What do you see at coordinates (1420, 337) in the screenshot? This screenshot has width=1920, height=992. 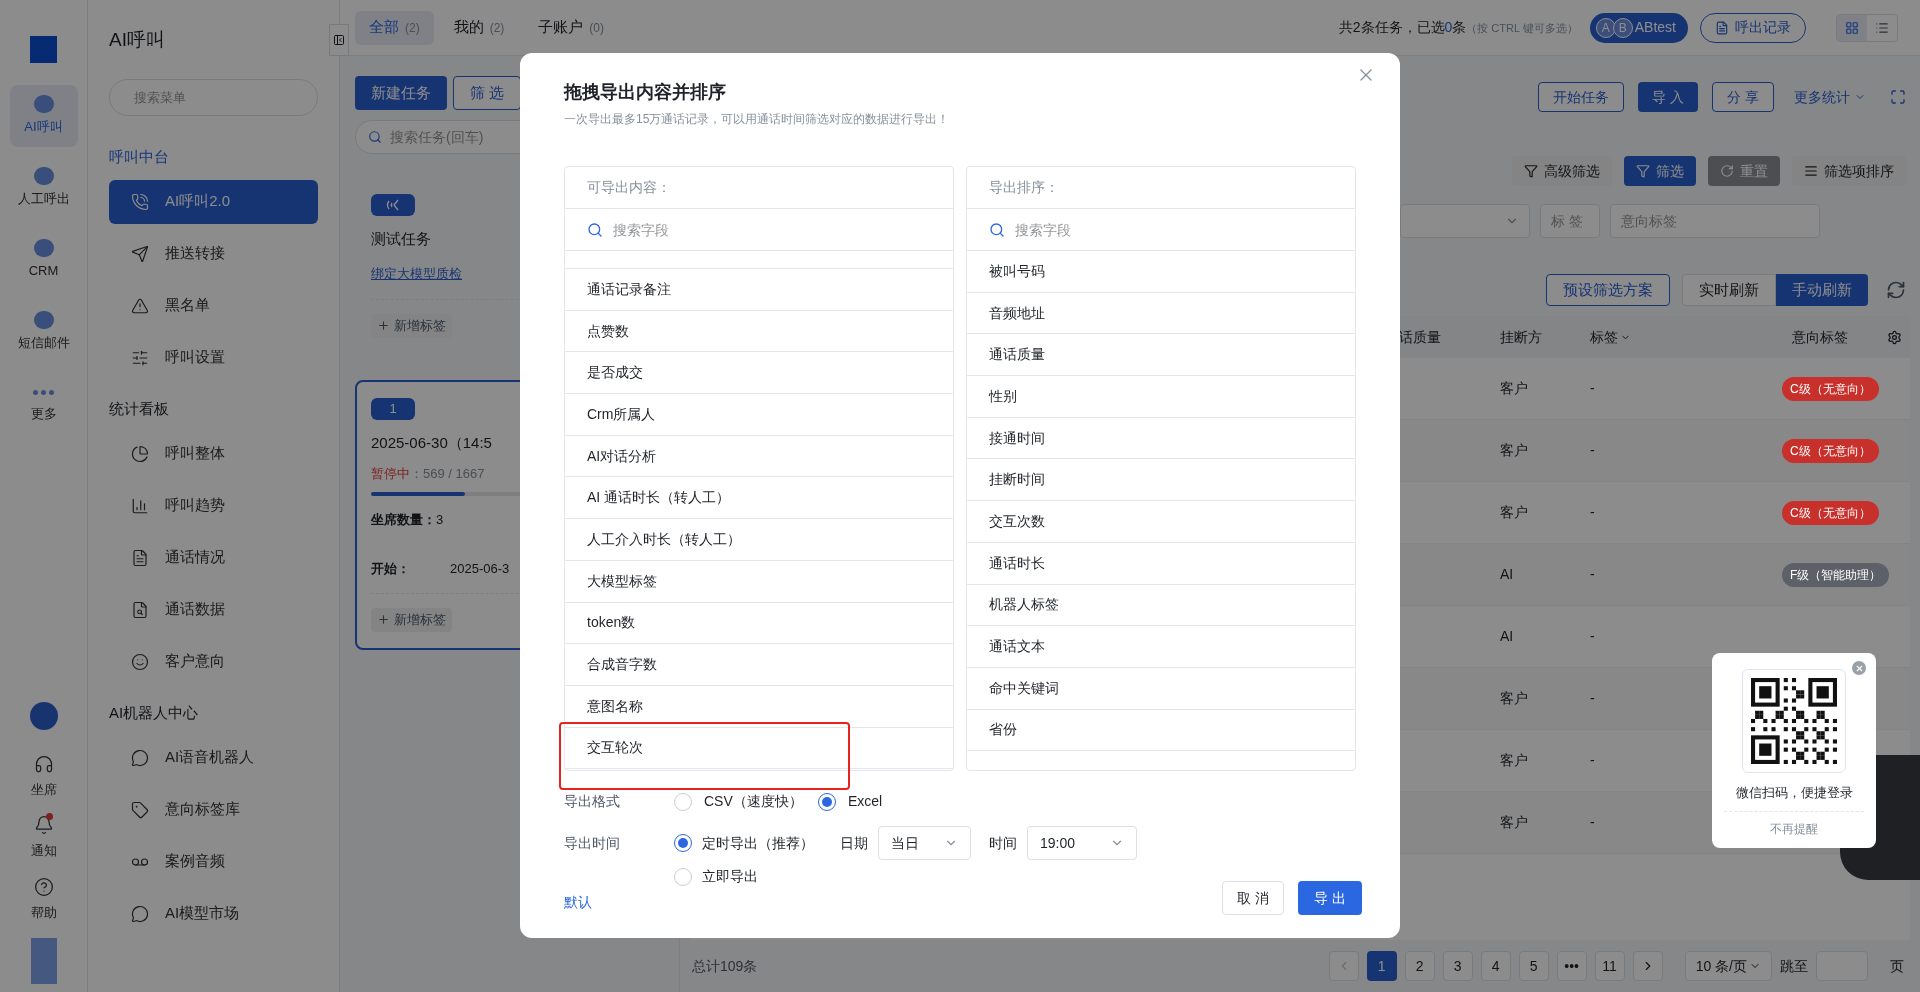 I see `column-header: 话质量` at bounding box center [1420, 337].